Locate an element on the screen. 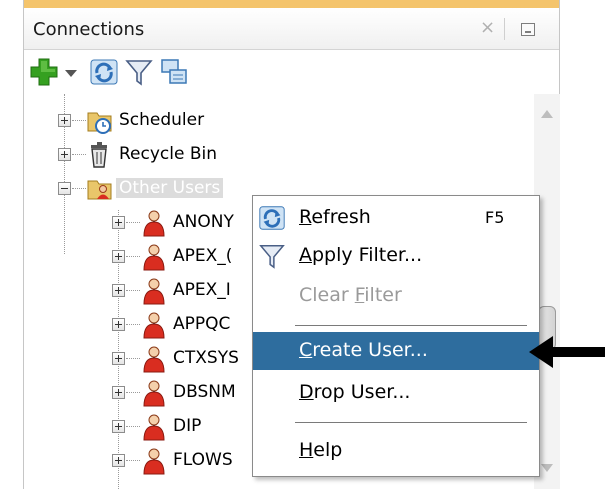  panel-title: Connections is located at coordinates (89, 29).